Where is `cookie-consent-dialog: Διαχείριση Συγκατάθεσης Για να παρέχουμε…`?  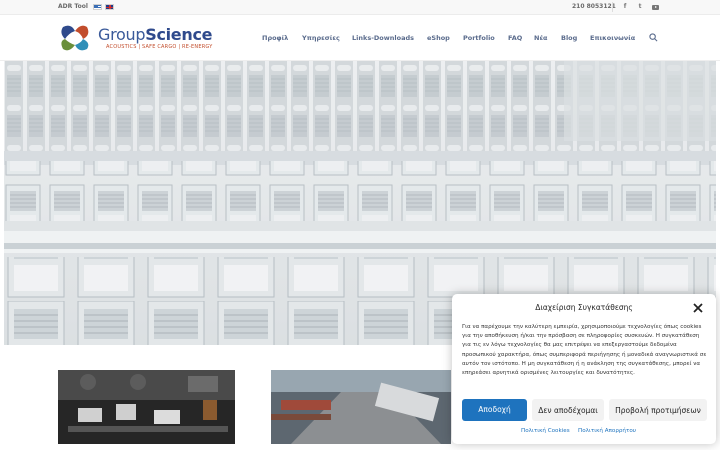
cookie-consent-dialog: Διαχείριση Συγκατάθεσης Για να παρέχουμε… is located at coordinates (584, 369).